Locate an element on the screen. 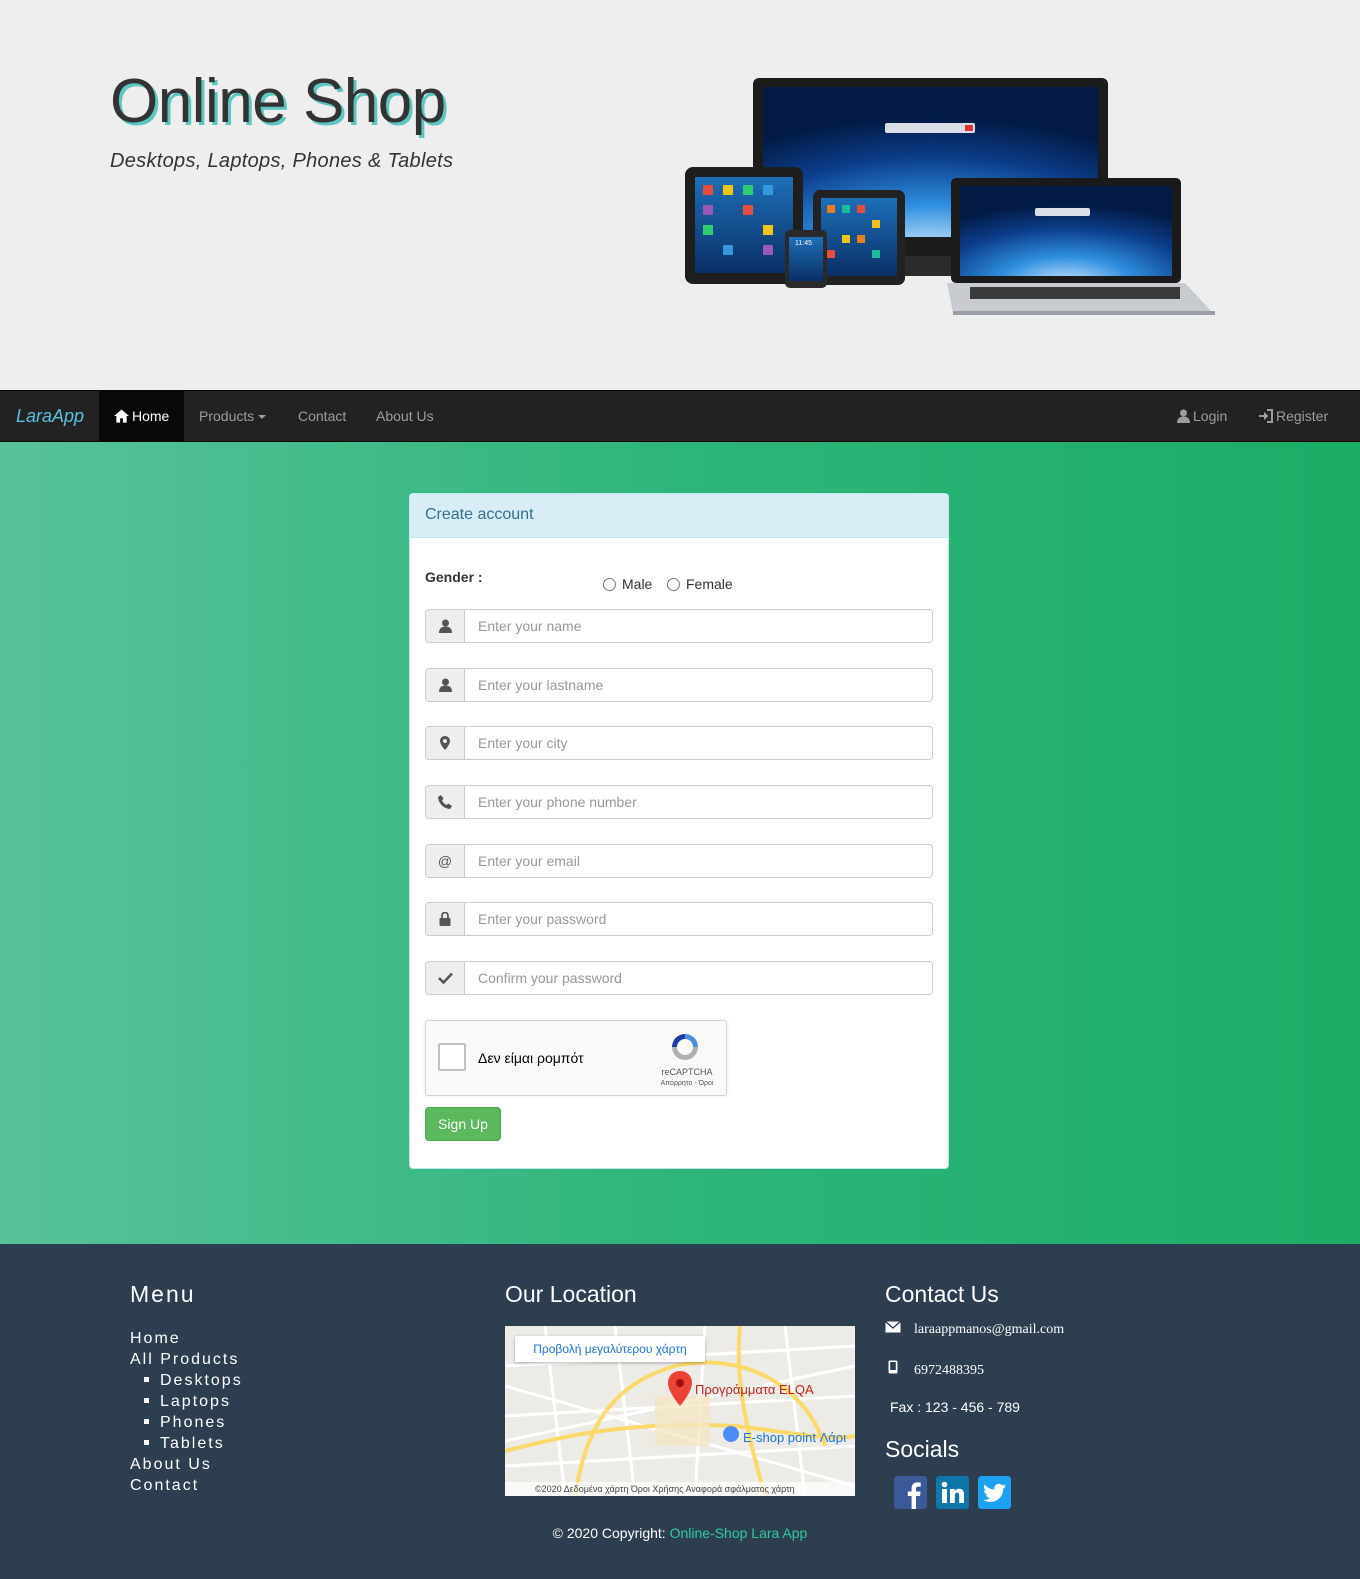 This screenshot has width=1360, height=1579. nav-products-label: Products is located at coordinates (227, 416).